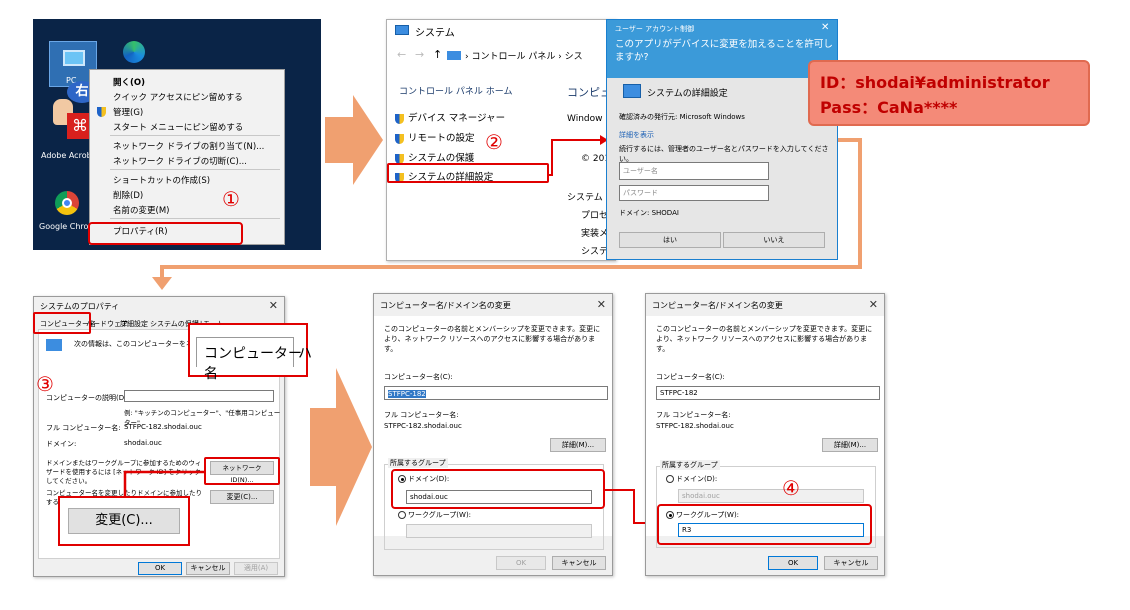  I want to click on uac-app-name: システムの詳細設定, so click(687, 94).